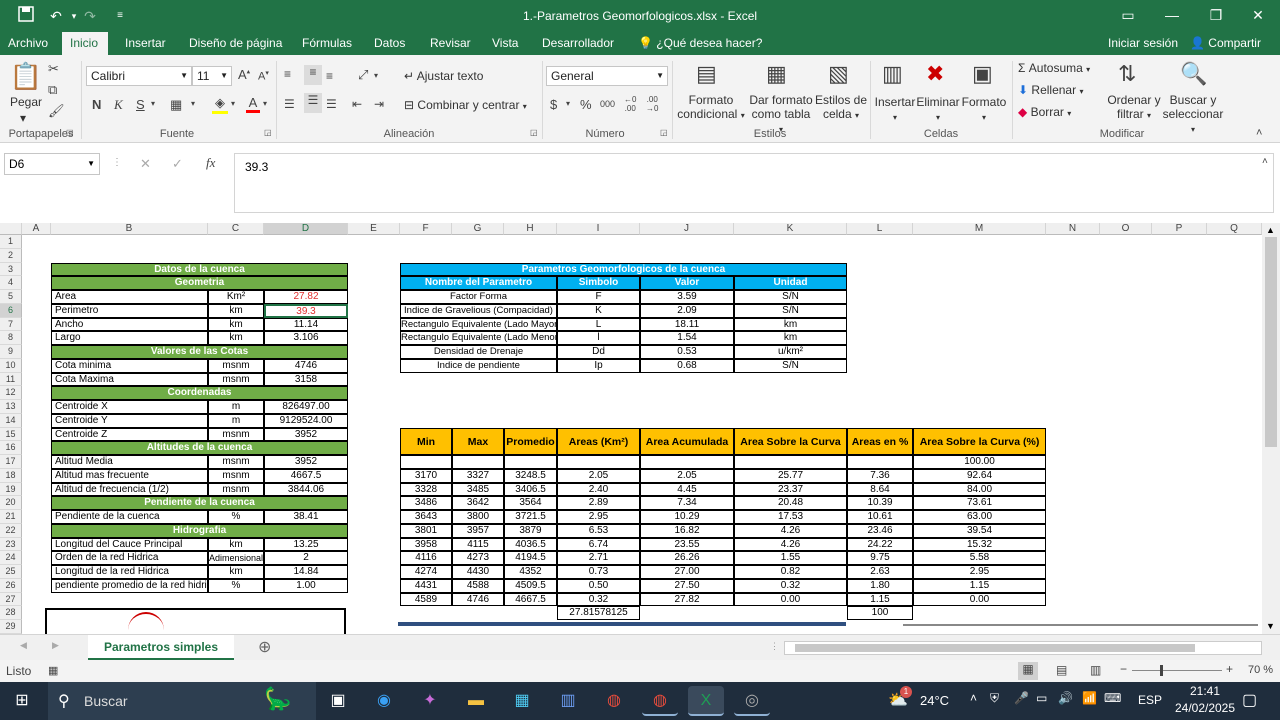  What do you see at coordinates (11, 229) in the screenshot?
I see `select-all-corner` at bounding box center [11, 229].